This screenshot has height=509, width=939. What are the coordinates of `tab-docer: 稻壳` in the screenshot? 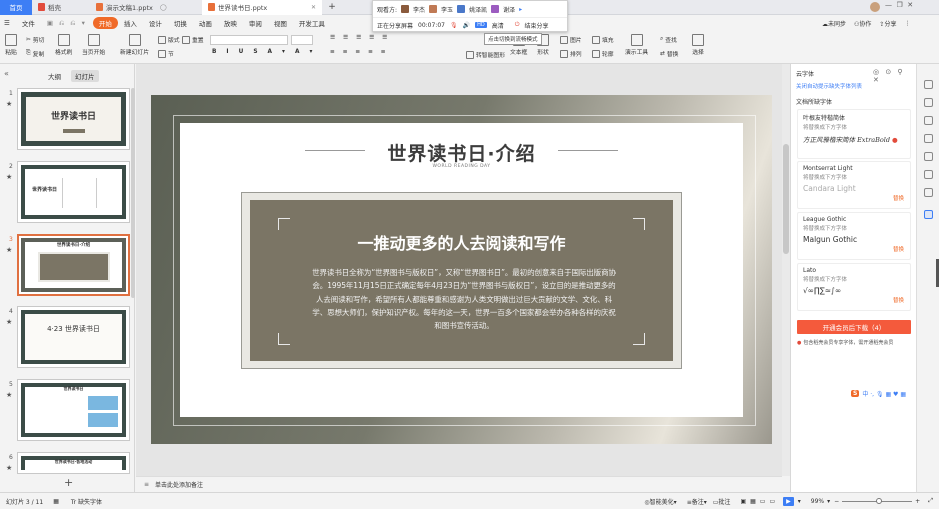 It's located at (61, 7).